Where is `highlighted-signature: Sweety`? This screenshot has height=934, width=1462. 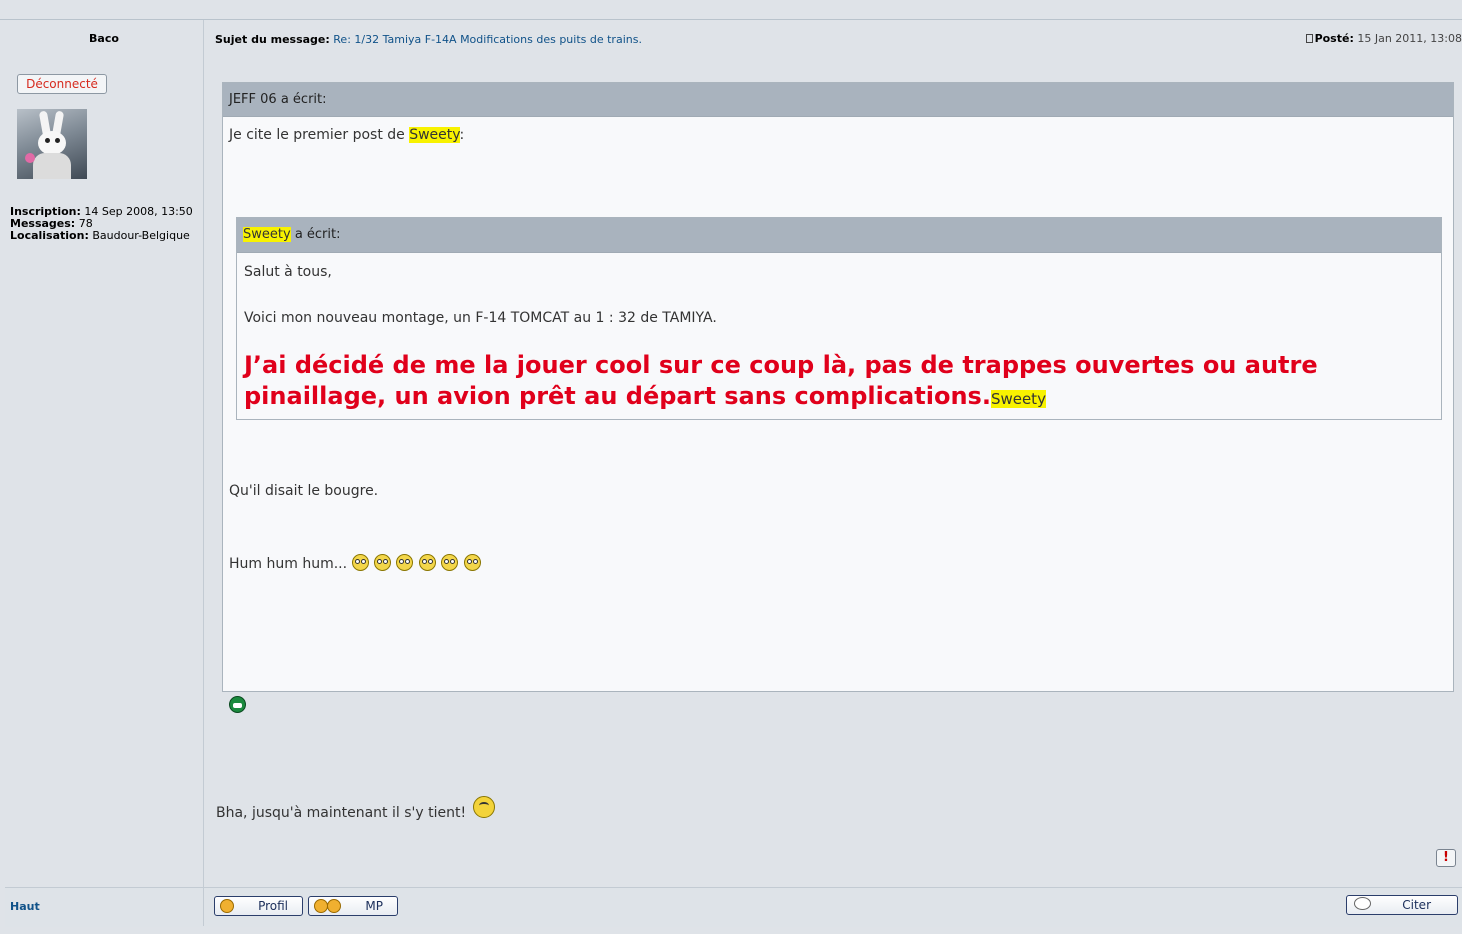
highlighted-signature: Sweety is located at coordinates (1018, 399).